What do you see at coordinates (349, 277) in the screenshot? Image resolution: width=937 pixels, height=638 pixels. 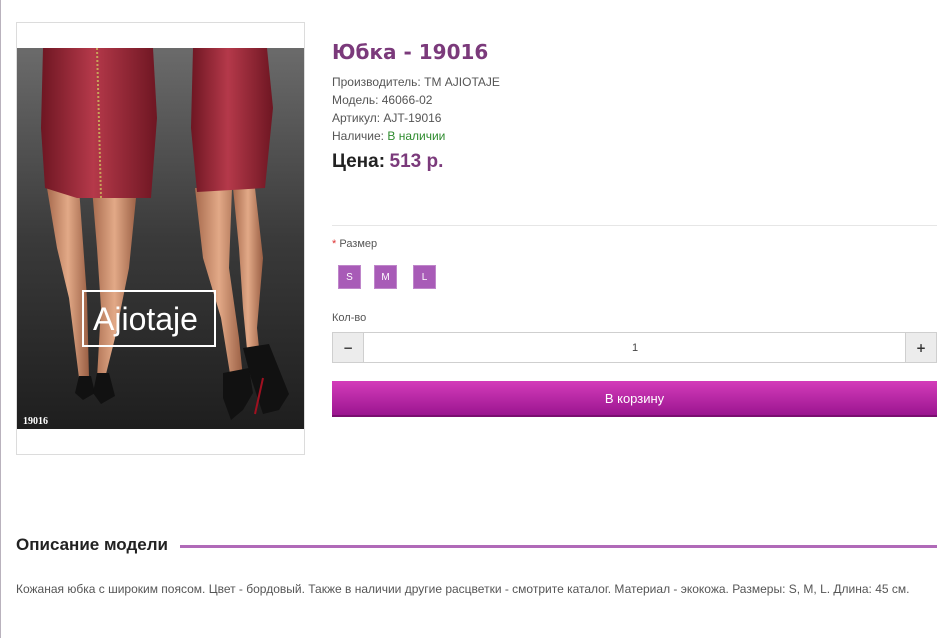 I see `size-option-s: S` at bounding box center [349, 277].